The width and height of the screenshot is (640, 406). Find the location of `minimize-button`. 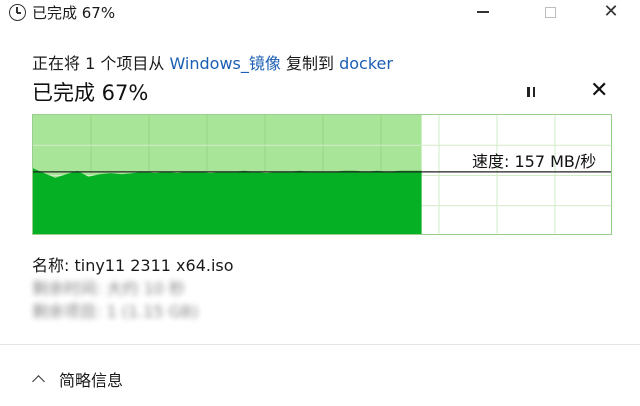

minimize-button is located at coordinates (483, 12).